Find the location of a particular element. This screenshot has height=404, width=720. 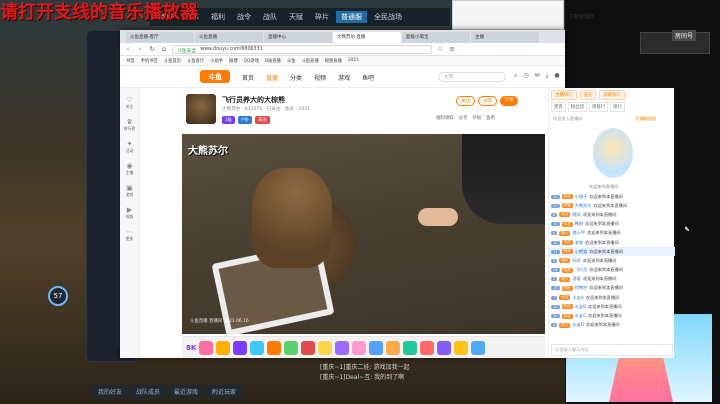

browser-tab: 大熊苏尔·直播 is located at coordinates (367, 37).